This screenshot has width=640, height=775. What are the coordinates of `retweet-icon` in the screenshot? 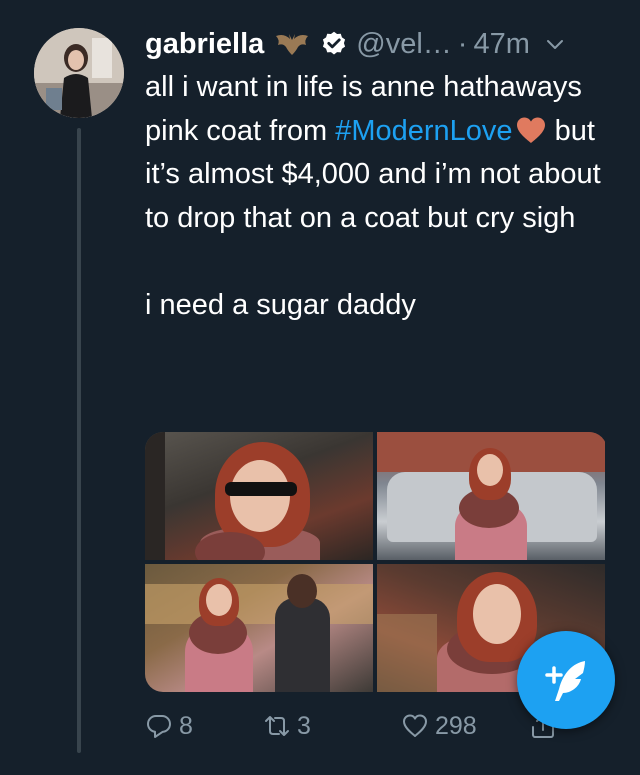 It's located at (277, 726).